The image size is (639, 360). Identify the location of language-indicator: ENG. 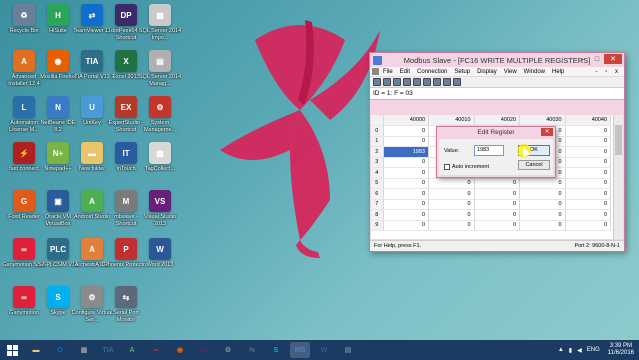
(593, 350).